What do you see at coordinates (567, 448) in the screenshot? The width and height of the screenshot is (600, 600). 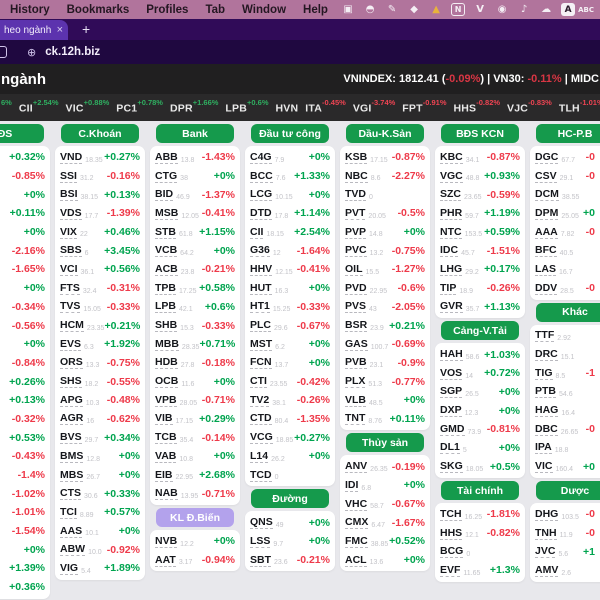 I see `stock-row: IPA 18.8` at bounding box center [567, 448].